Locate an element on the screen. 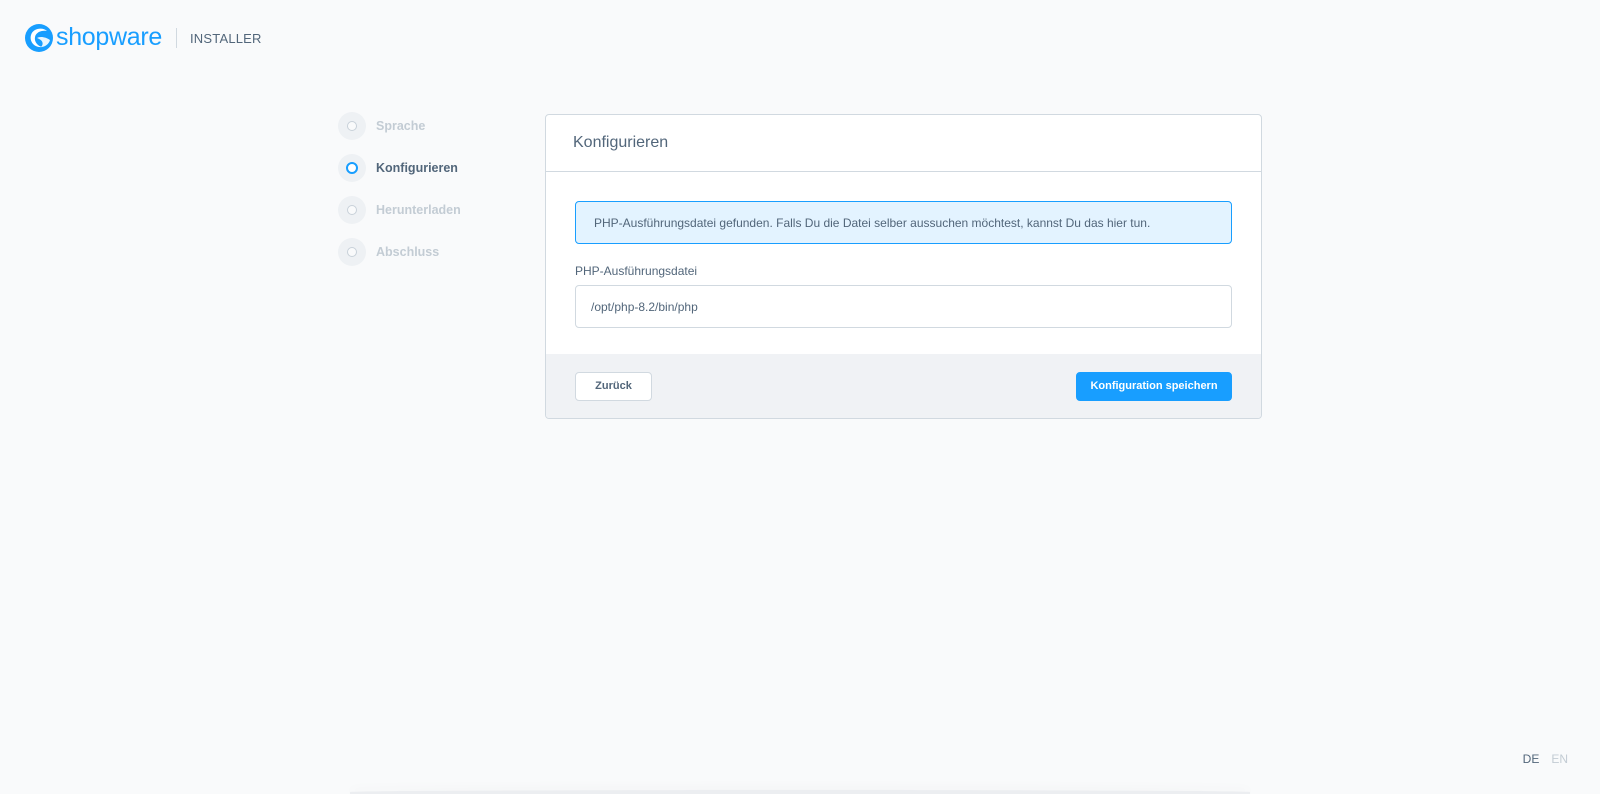 The height and width of the screenshot is (794, 1600). header-divider is located at coordinates (176, 38).